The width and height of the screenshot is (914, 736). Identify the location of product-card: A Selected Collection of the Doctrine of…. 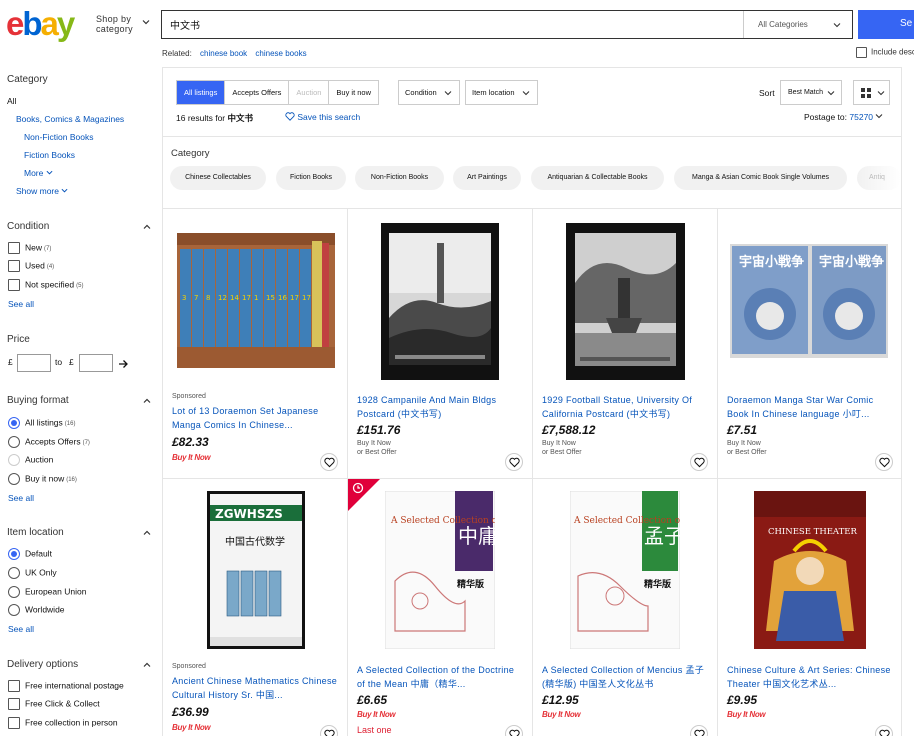
(440, 607).